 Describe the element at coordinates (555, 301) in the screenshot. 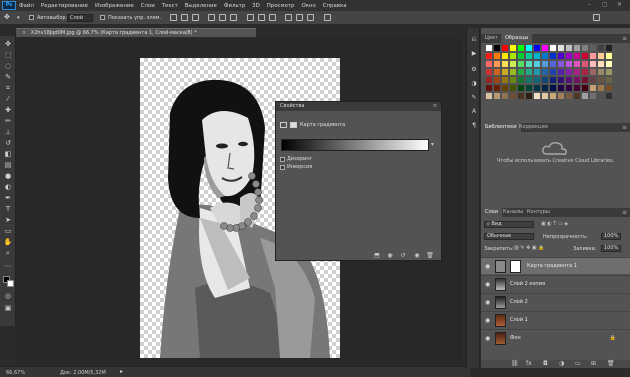

I see `layer-row: ◉ Слой 2` at that location.